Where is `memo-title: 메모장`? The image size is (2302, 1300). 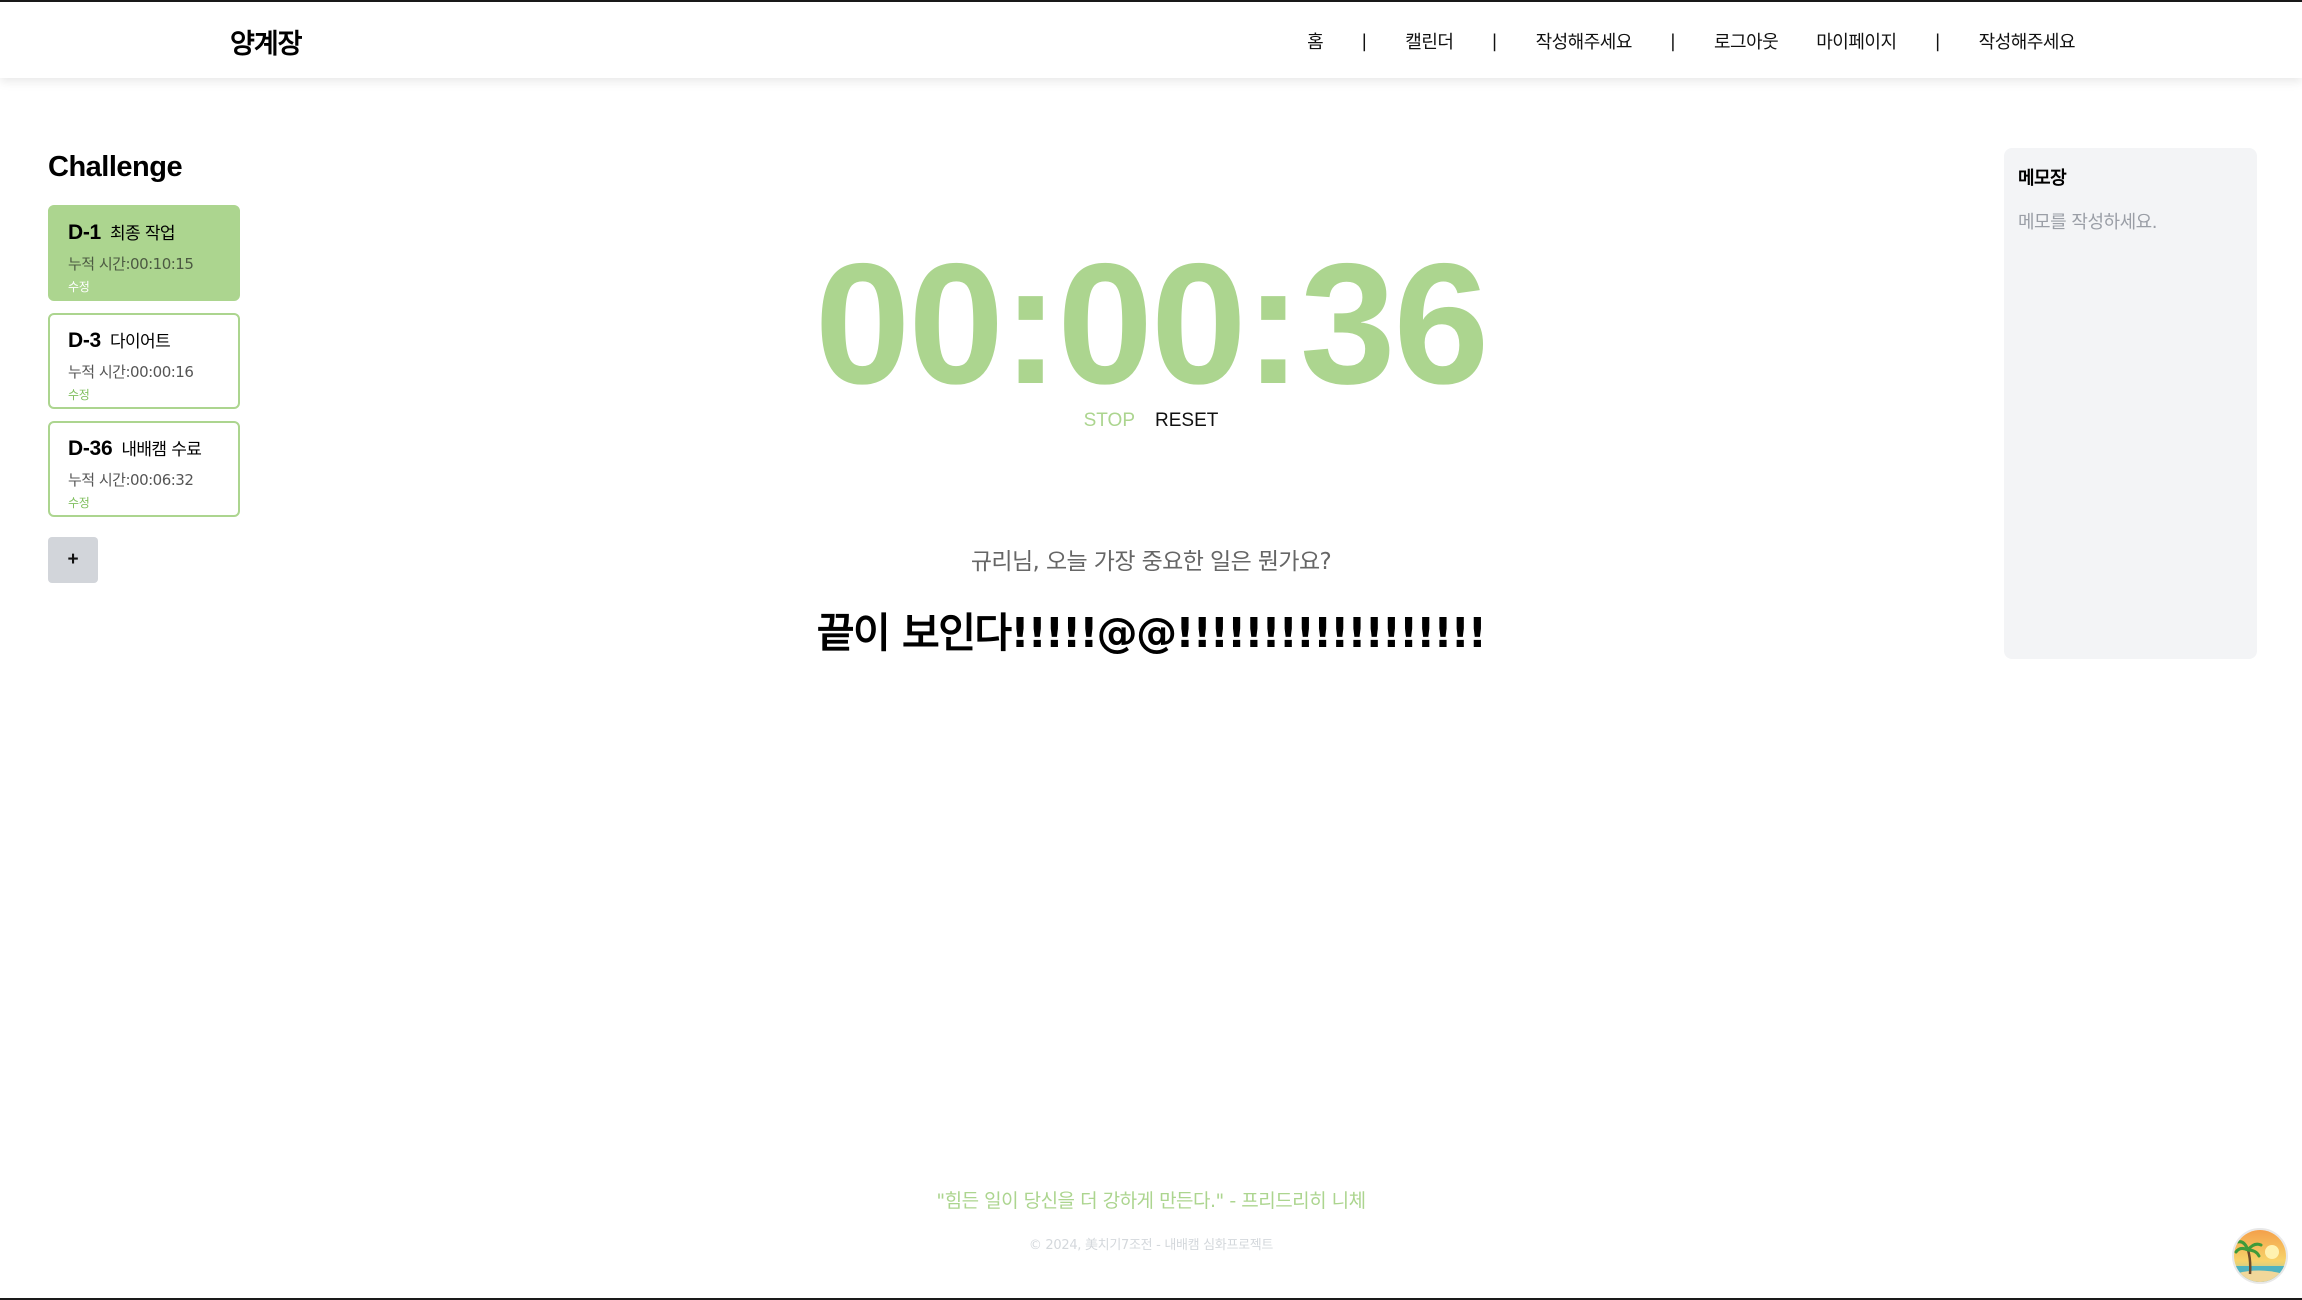 memo-title: 메모장 is located at coordinates (2042, 178).